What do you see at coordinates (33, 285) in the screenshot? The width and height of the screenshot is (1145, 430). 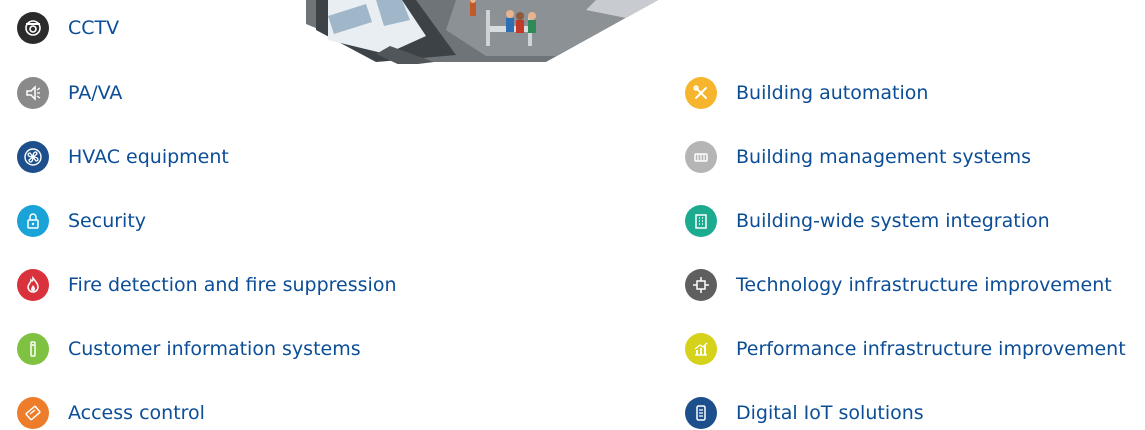 I see `flame-icon` at bounding box center [33, 285].